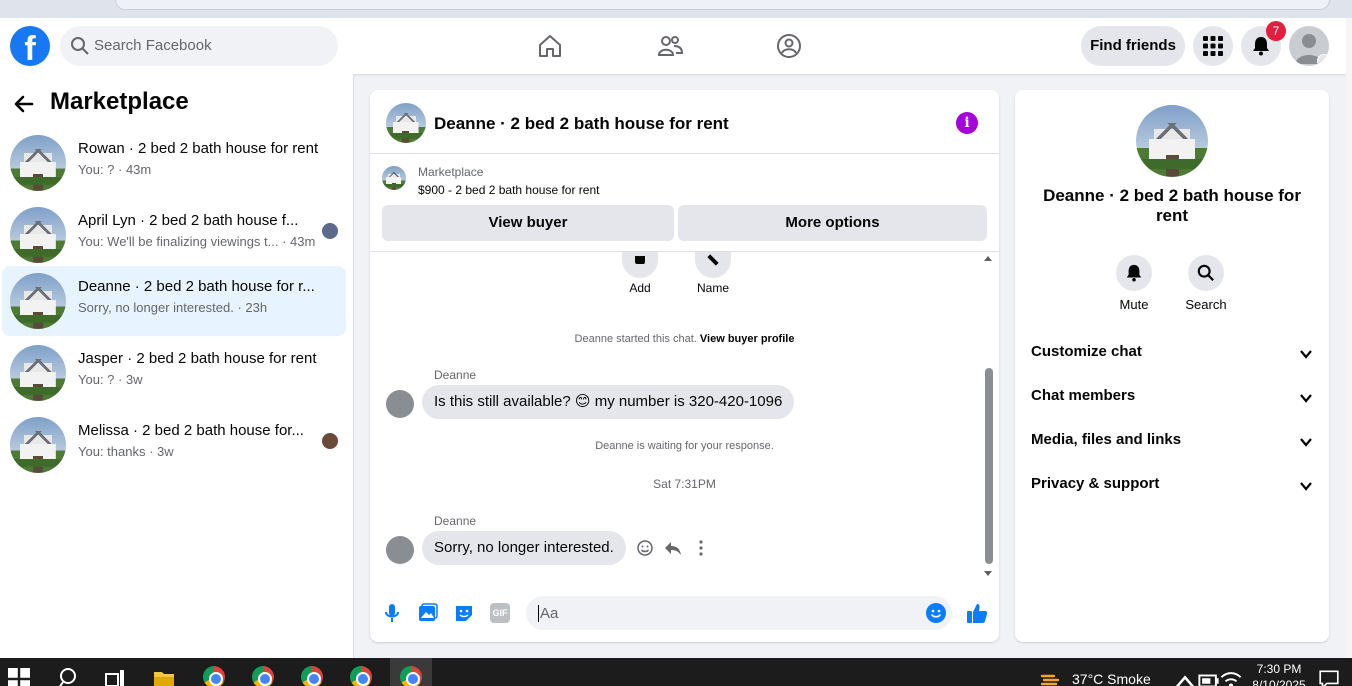 The image size is (1352, 686). What do you see at coordinates (989, 466) in the screenshot?
I see `scrollbar-thumb` at bounding box center [989, 466].